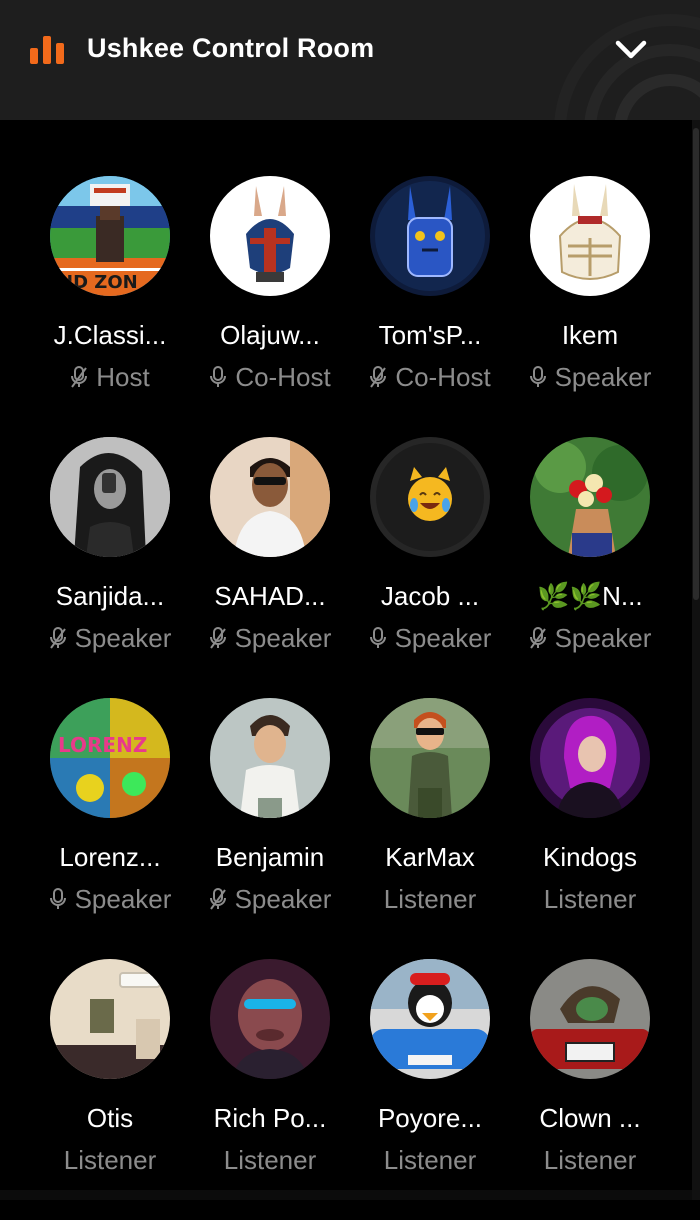 This screenshot has height=1220, width=700. I want to click on participant-tile: ND ZON J.Classi... Host, so click(110, 306).